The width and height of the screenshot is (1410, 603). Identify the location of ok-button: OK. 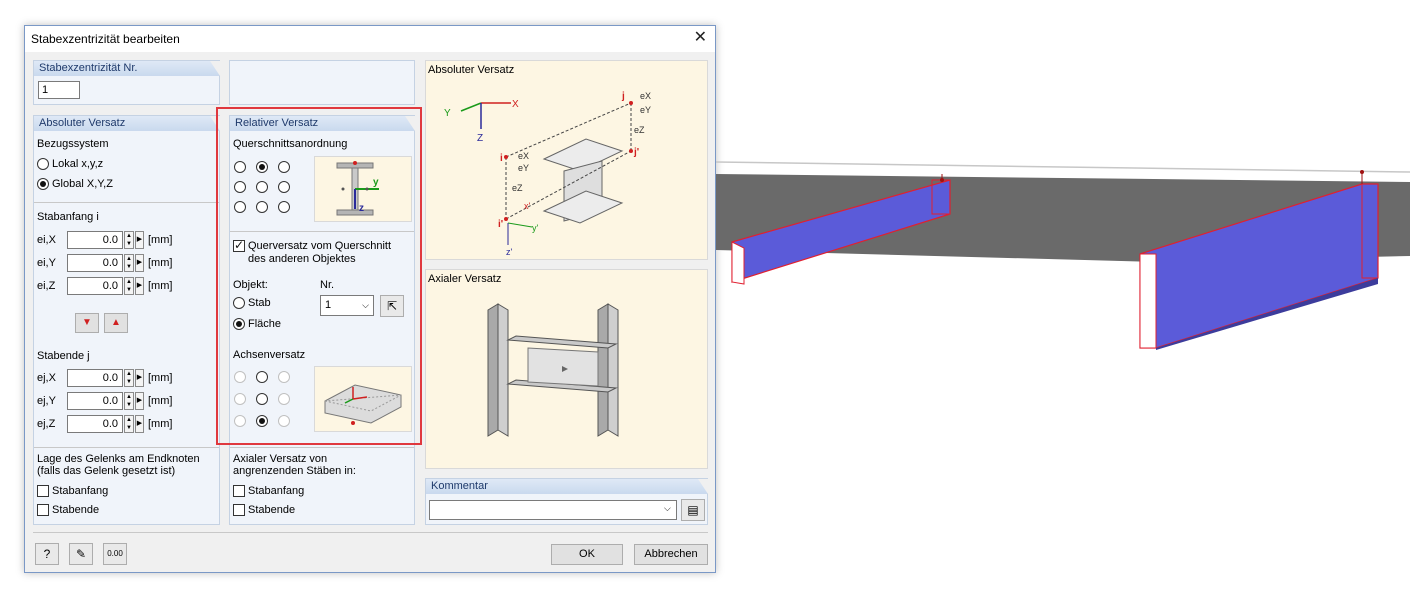
(587, 554).